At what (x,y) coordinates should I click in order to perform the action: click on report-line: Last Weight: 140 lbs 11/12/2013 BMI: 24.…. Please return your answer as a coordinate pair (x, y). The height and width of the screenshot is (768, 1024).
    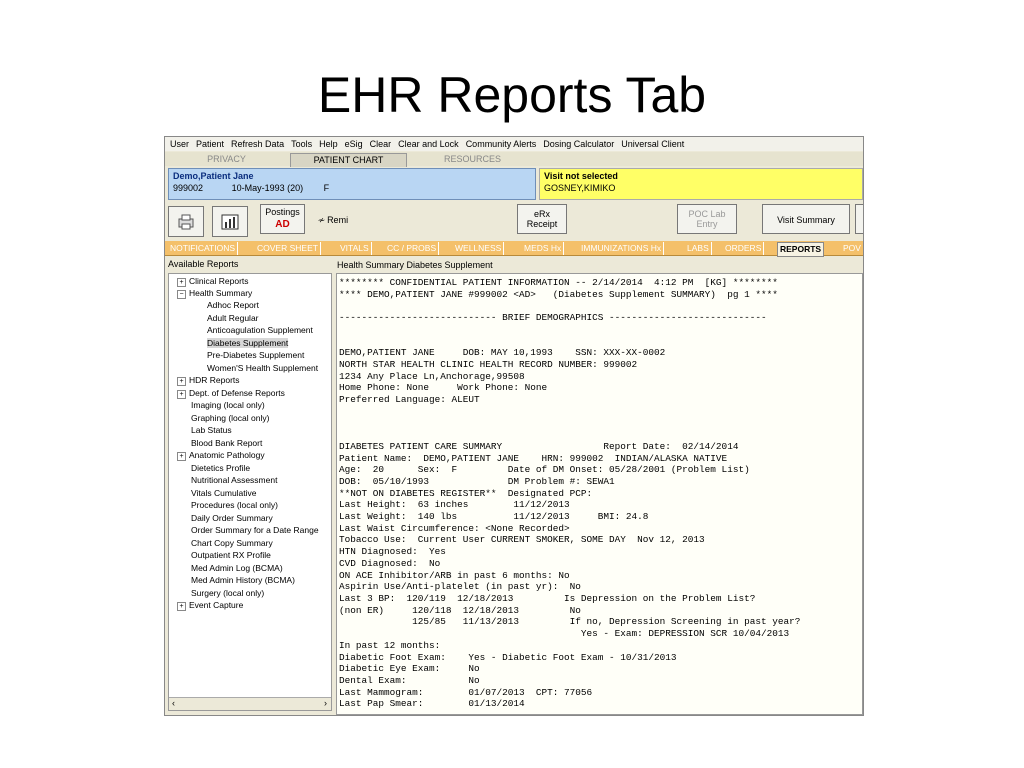
    Looking at the image, I should click on (494, 517).